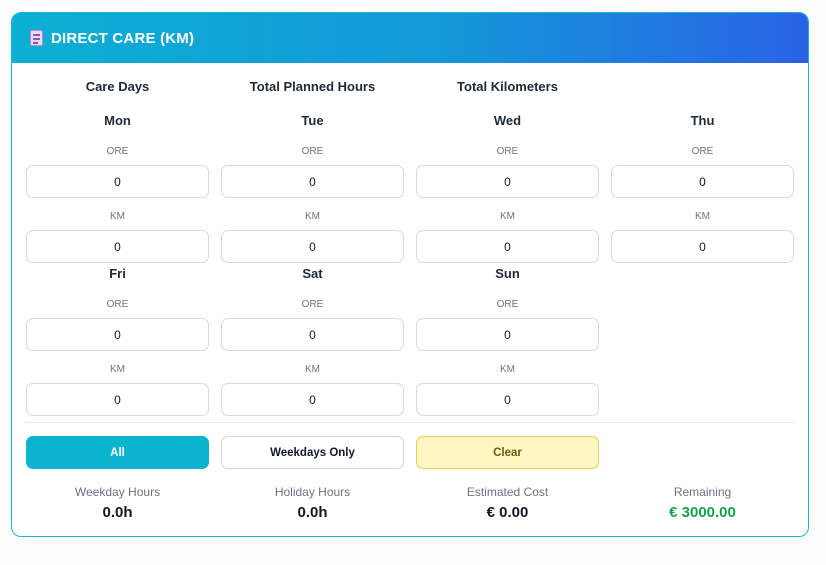  I want to click on day-name: Wed, so click(507, 120).